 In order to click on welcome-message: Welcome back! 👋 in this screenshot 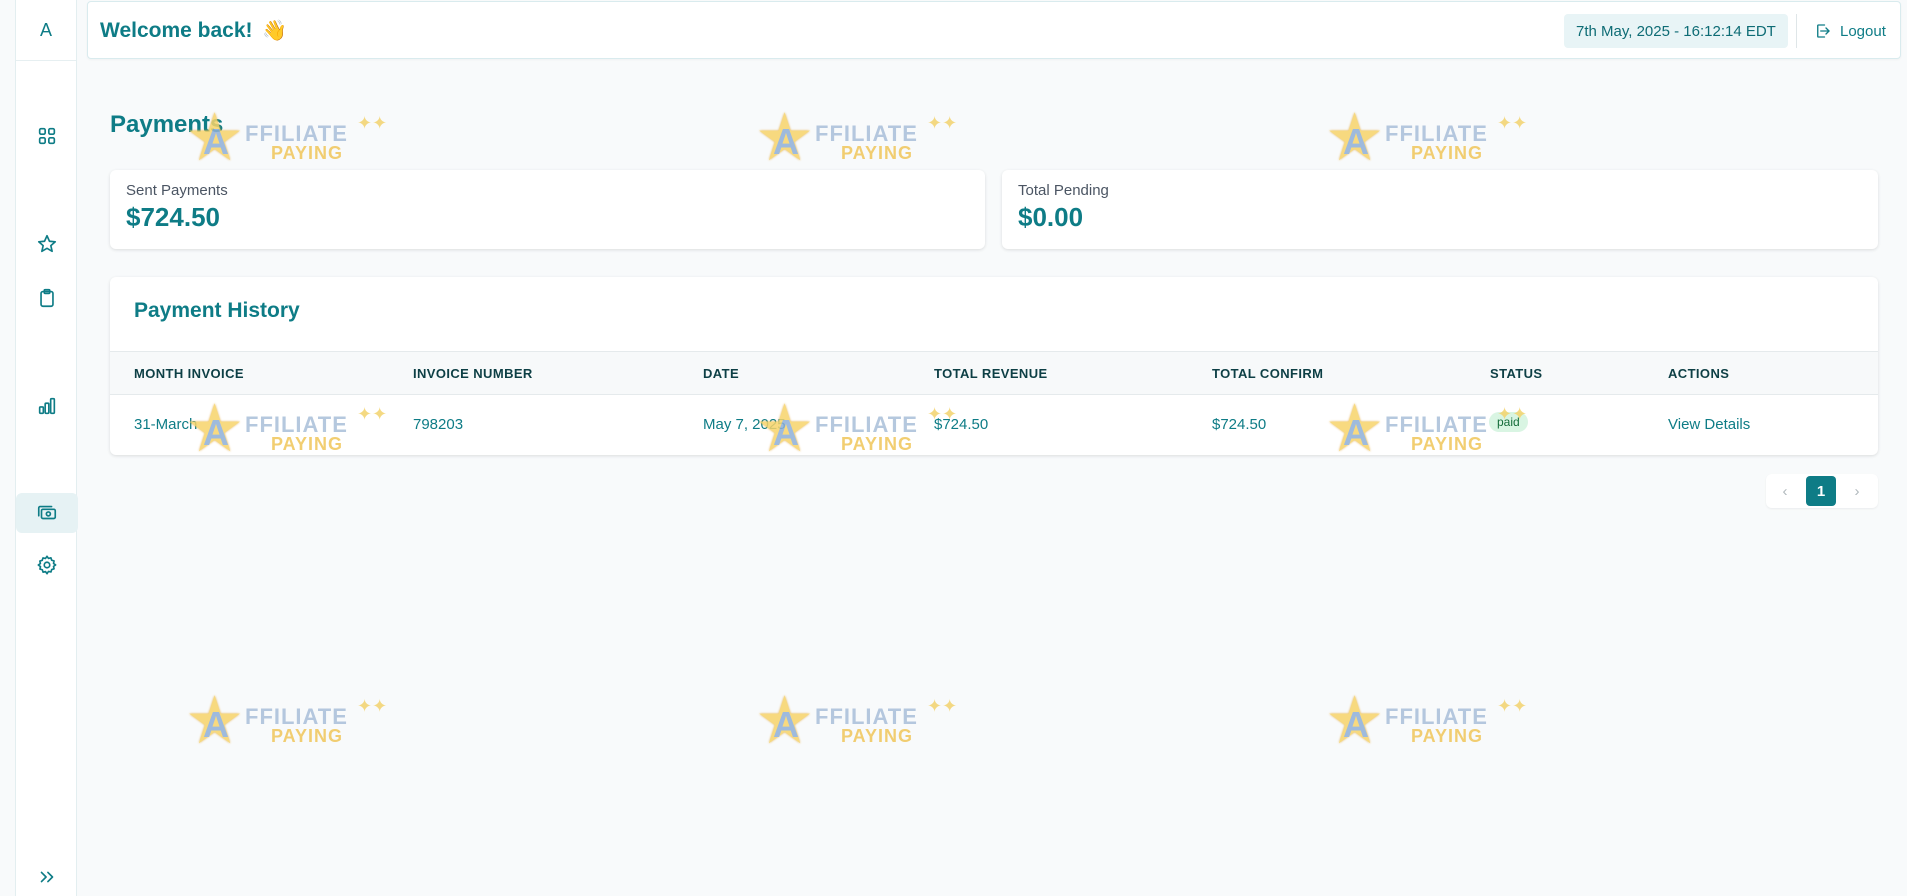, I will do `click(193, 30)`.